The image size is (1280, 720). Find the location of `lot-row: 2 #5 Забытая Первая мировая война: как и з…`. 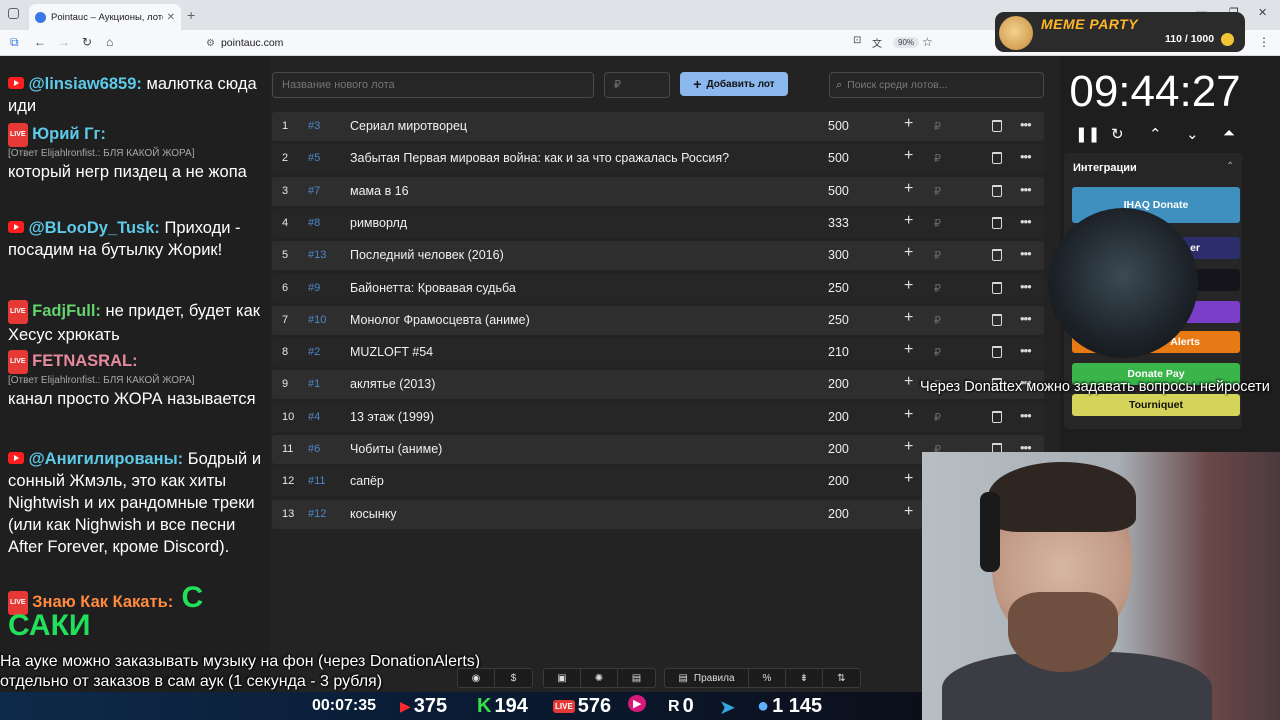

lot-row: 2 #5 Забытая Первая мировая война: как и з… is located at coordinates (658, 159).